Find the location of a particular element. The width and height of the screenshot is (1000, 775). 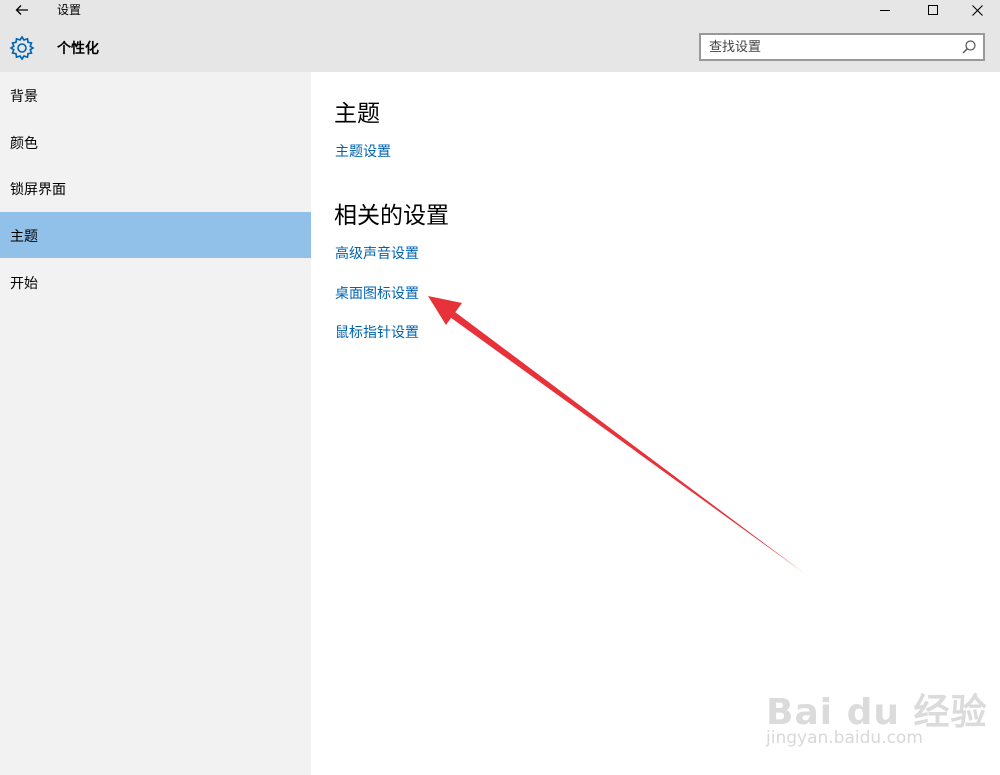

mouse-pointer-settings-link: 鼠标指针设置 is located at coordinates (377, 332).